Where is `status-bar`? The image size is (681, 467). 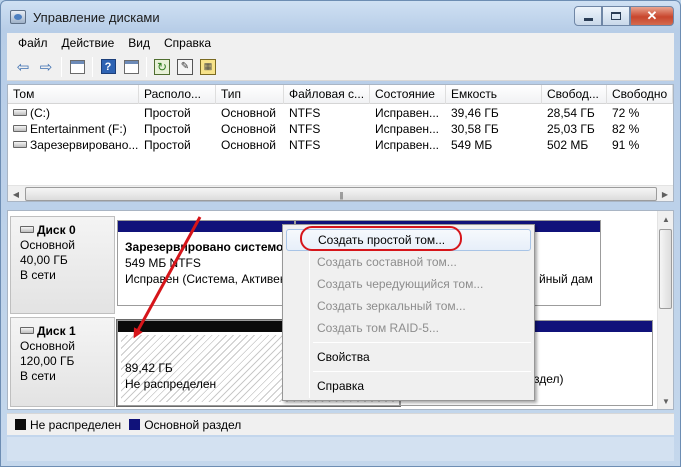
status-bar is located at coordinates (340, 449).